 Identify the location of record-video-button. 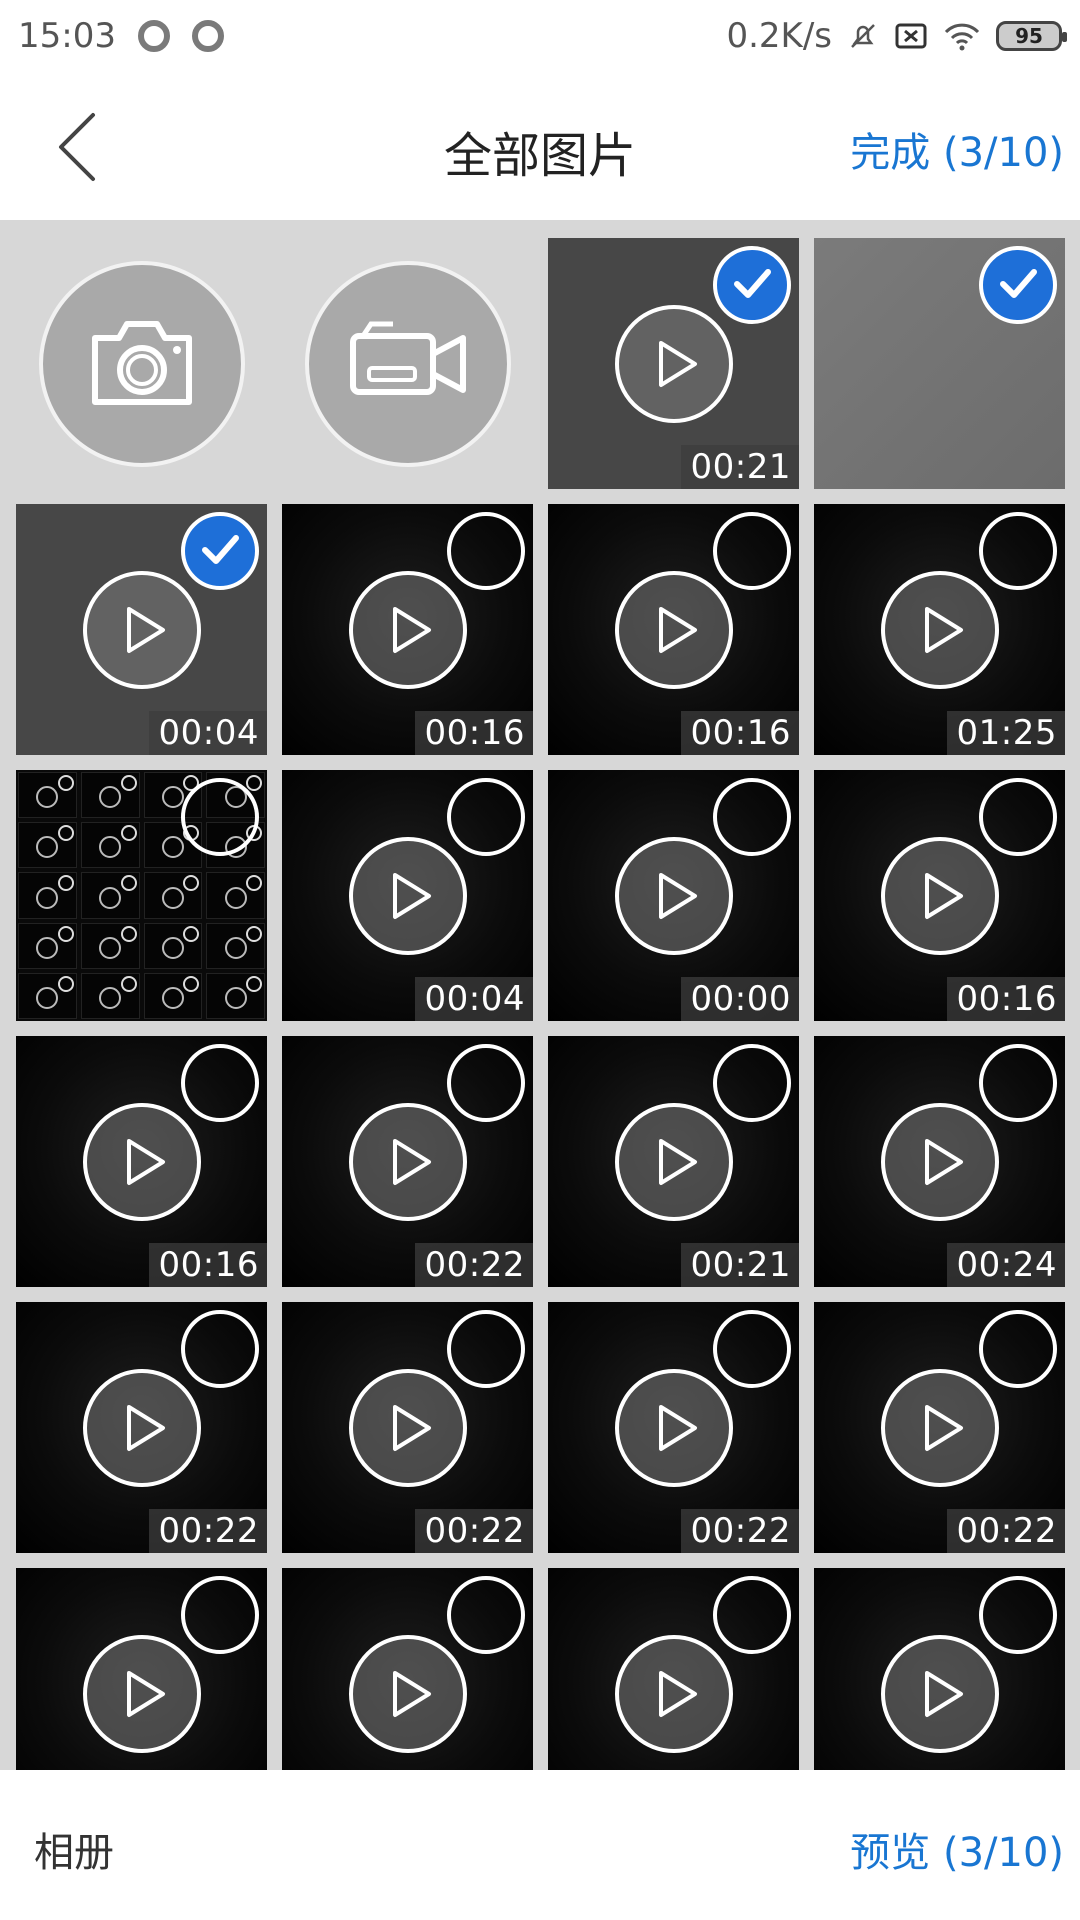
(407, 363).